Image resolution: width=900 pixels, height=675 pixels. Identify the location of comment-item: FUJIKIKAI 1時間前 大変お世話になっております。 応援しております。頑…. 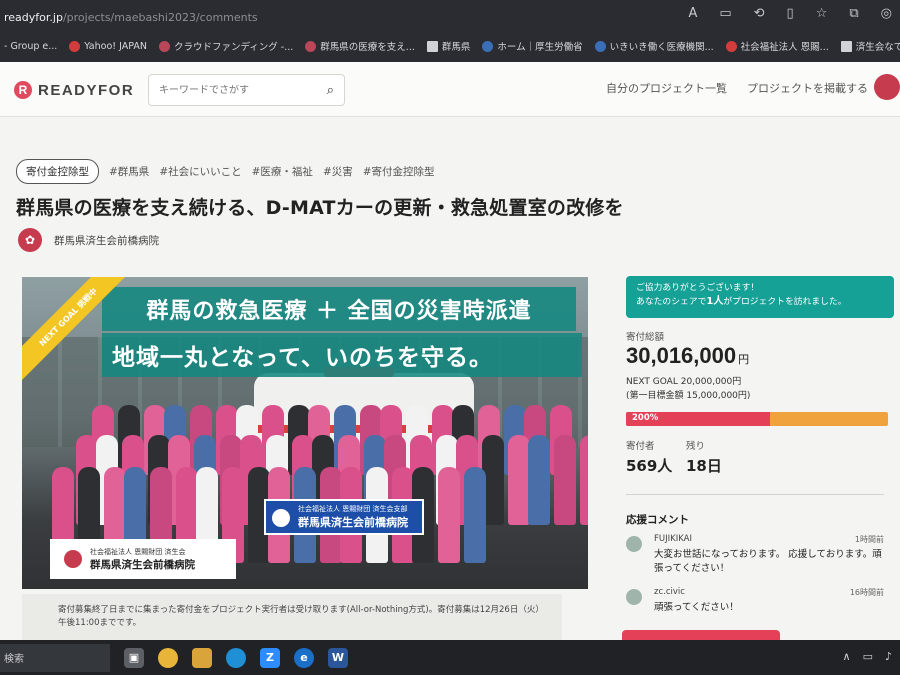
(755, 558).